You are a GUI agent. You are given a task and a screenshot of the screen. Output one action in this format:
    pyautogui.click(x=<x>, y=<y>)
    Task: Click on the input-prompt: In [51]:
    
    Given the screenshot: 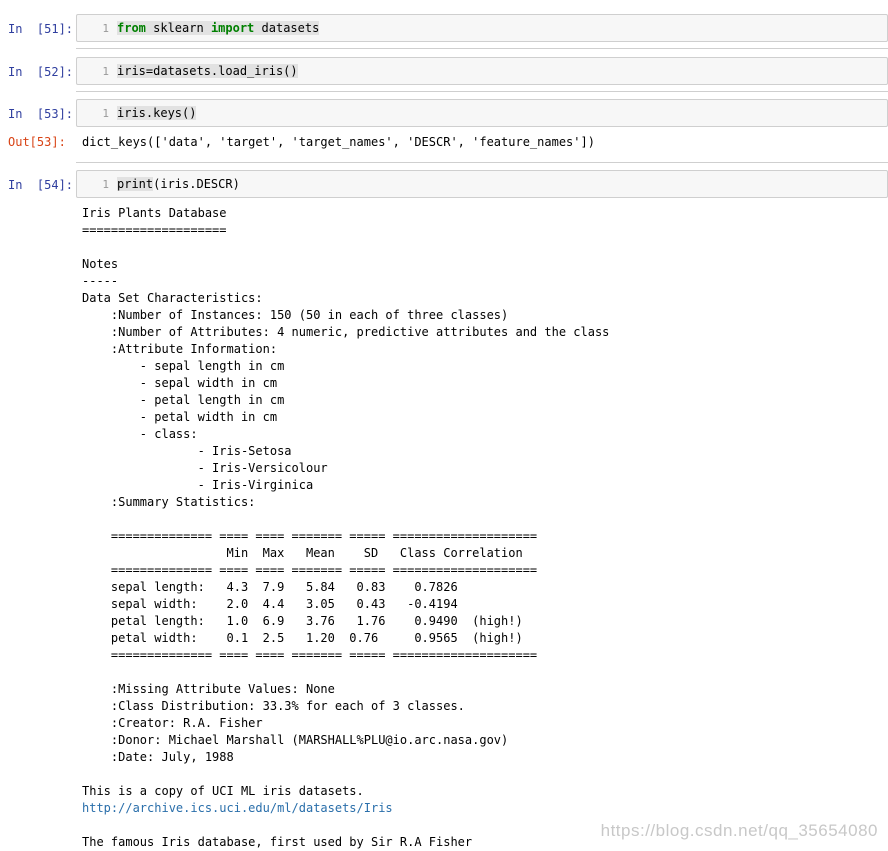 What is the action you would take?
    pyautogui.click(x=41, y=29)
    